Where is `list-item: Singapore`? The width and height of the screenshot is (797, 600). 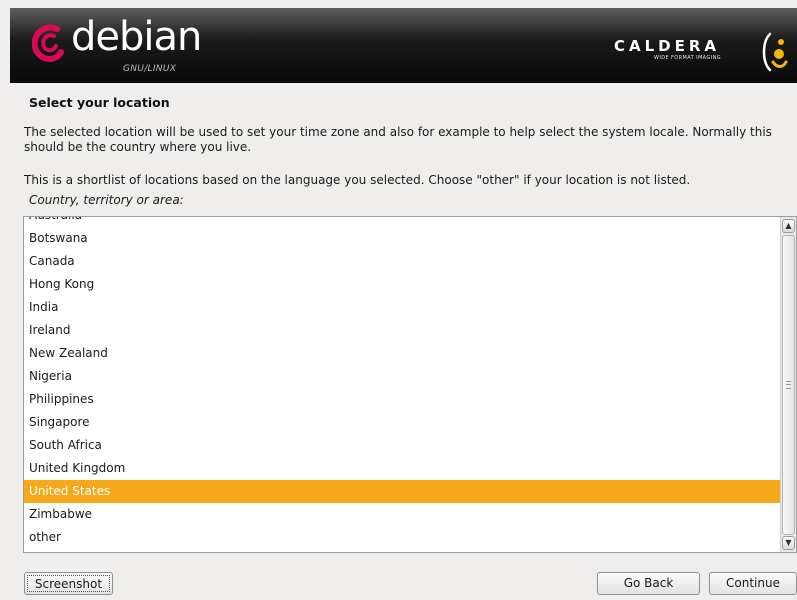
list-item: Singapore is located at coordinates (403, 422).